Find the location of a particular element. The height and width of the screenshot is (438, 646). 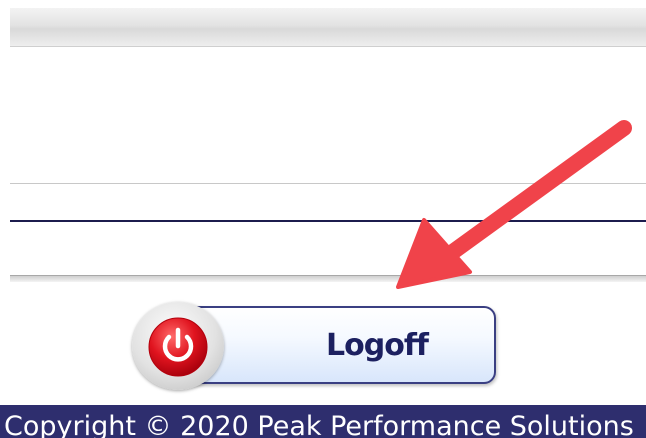

divider-light is located at coordinates (328, 183).